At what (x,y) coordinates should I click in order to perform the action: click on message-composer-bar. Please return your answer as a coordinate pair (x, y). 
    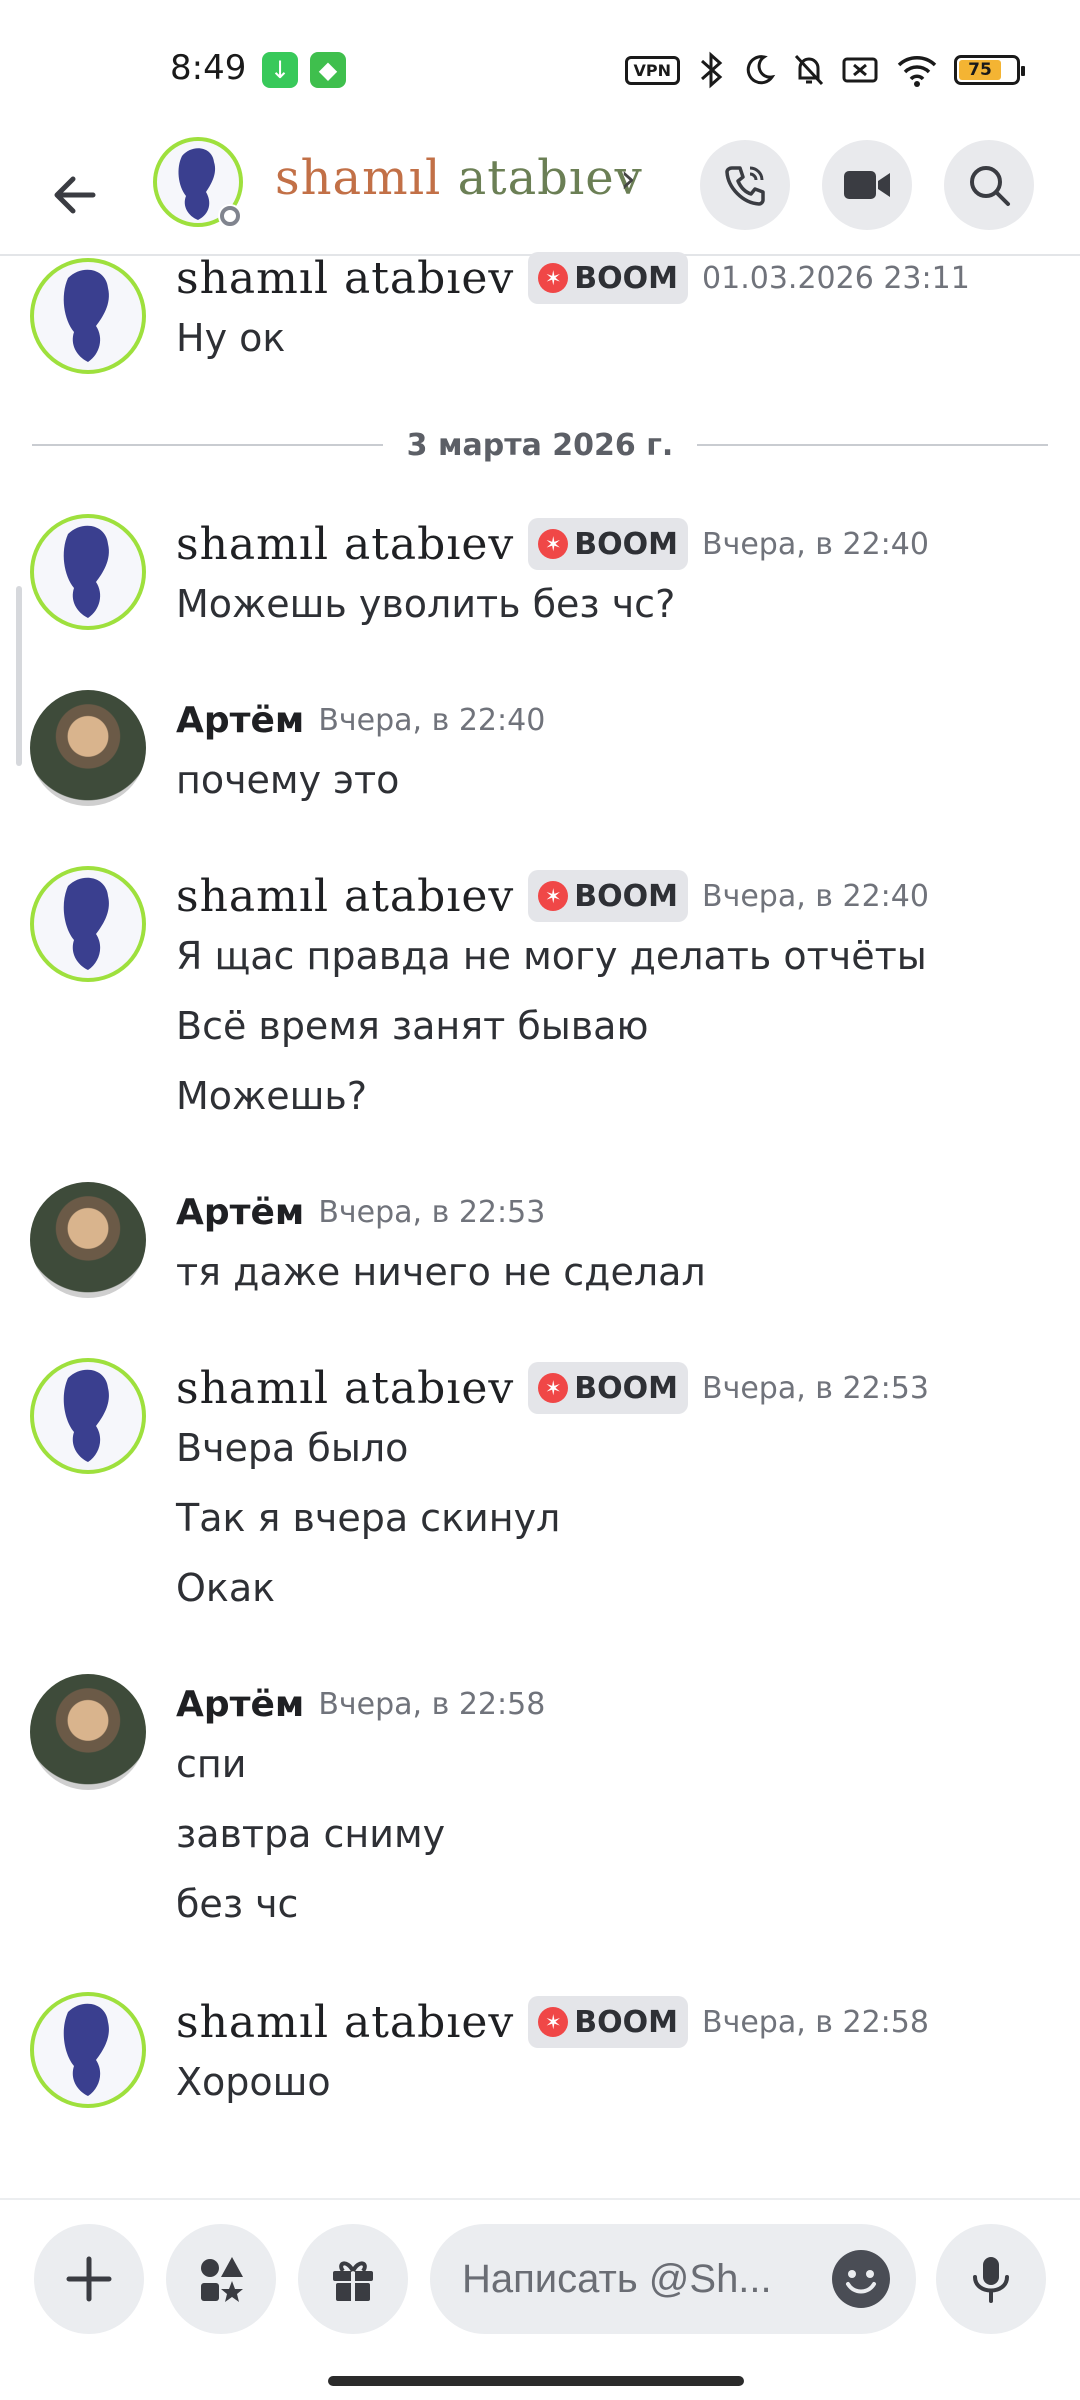
    Looking at the image, I should click on (540, 2299).